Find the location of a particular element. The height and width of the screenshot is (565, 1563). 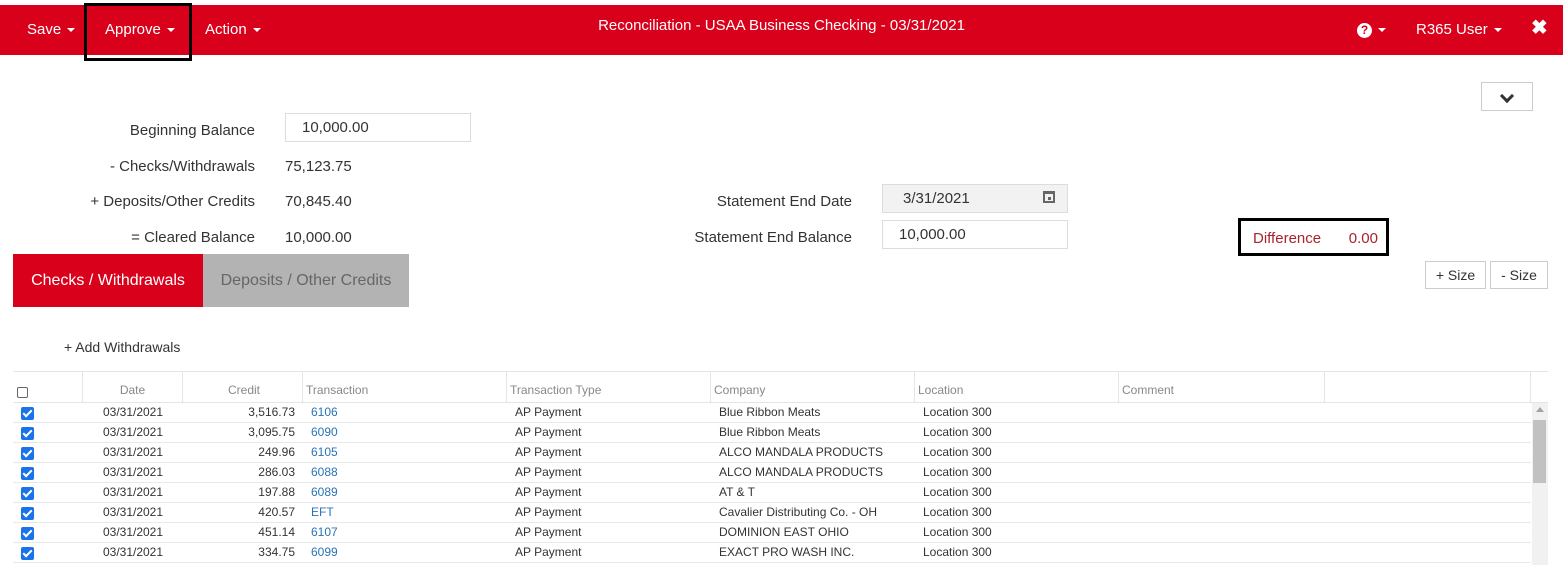

beginning-balance-label: Beginning Balance is located at coordinates (192, 130).